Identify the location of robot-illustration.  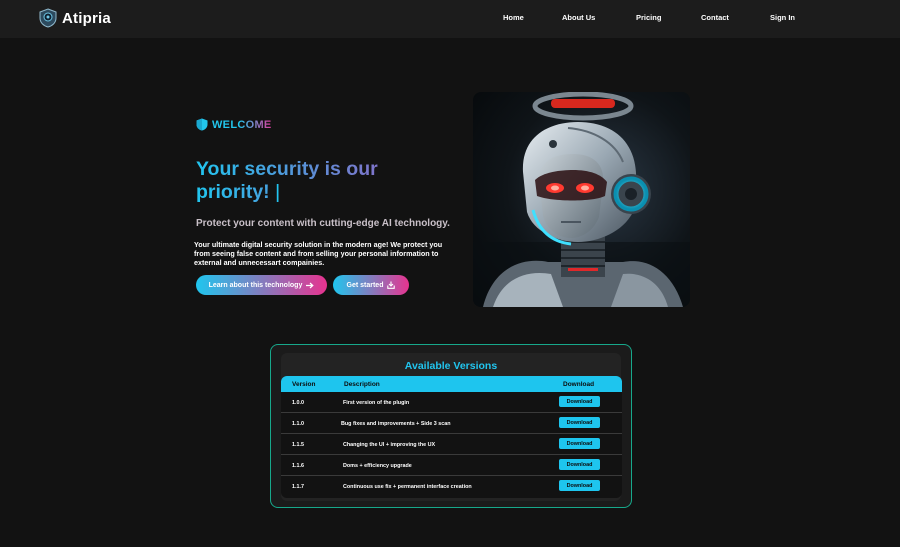
(581, 199).